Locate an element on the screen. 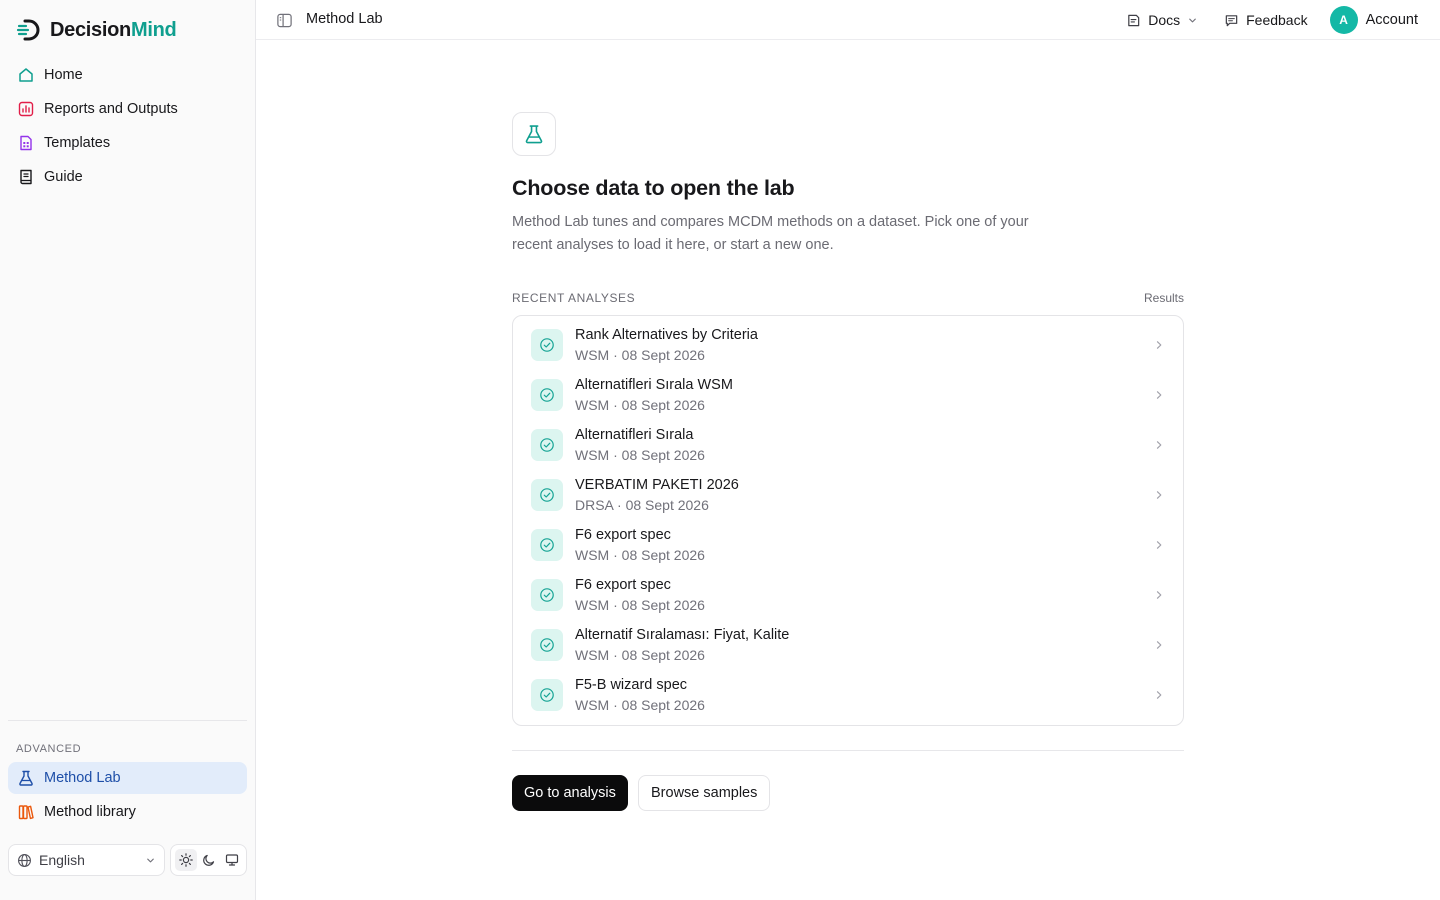 Image resolution: width=1440 pixels, height=900 pixels. analysis-name: Alternatifleri Sırala WSM is located at coordinates (654, 385).